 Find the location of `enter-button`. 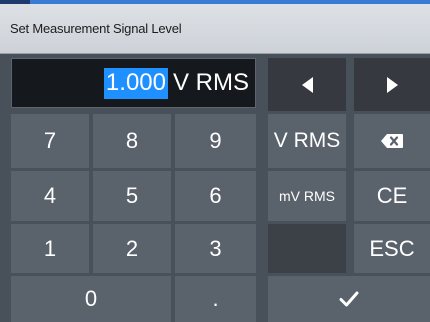

enter-button is located at coordinates (349, 299).